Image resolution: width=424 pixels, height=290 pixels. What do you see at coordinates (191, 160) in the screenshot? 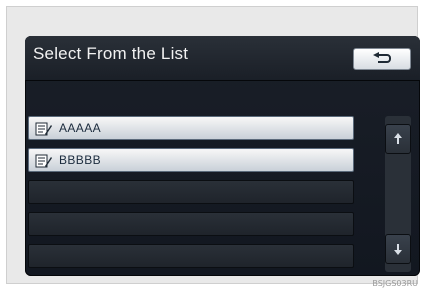
I see `list-item: BBBBB` at bounding box center [191, 160].